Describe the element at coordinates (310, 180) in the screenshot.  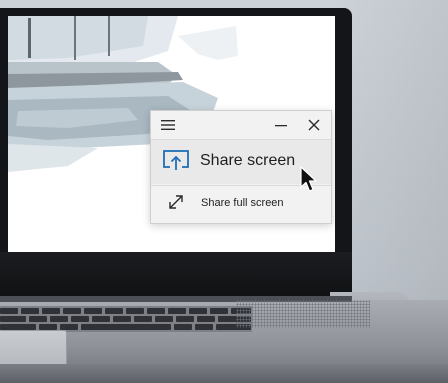
I see `mouse-pointer-icon` at that location.